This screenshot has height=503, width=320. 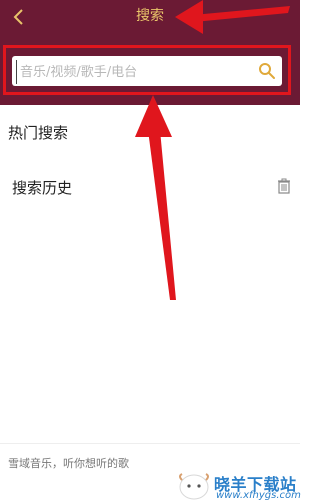 I want to click on sheep-logo-icon, so click(x=194, y=486).